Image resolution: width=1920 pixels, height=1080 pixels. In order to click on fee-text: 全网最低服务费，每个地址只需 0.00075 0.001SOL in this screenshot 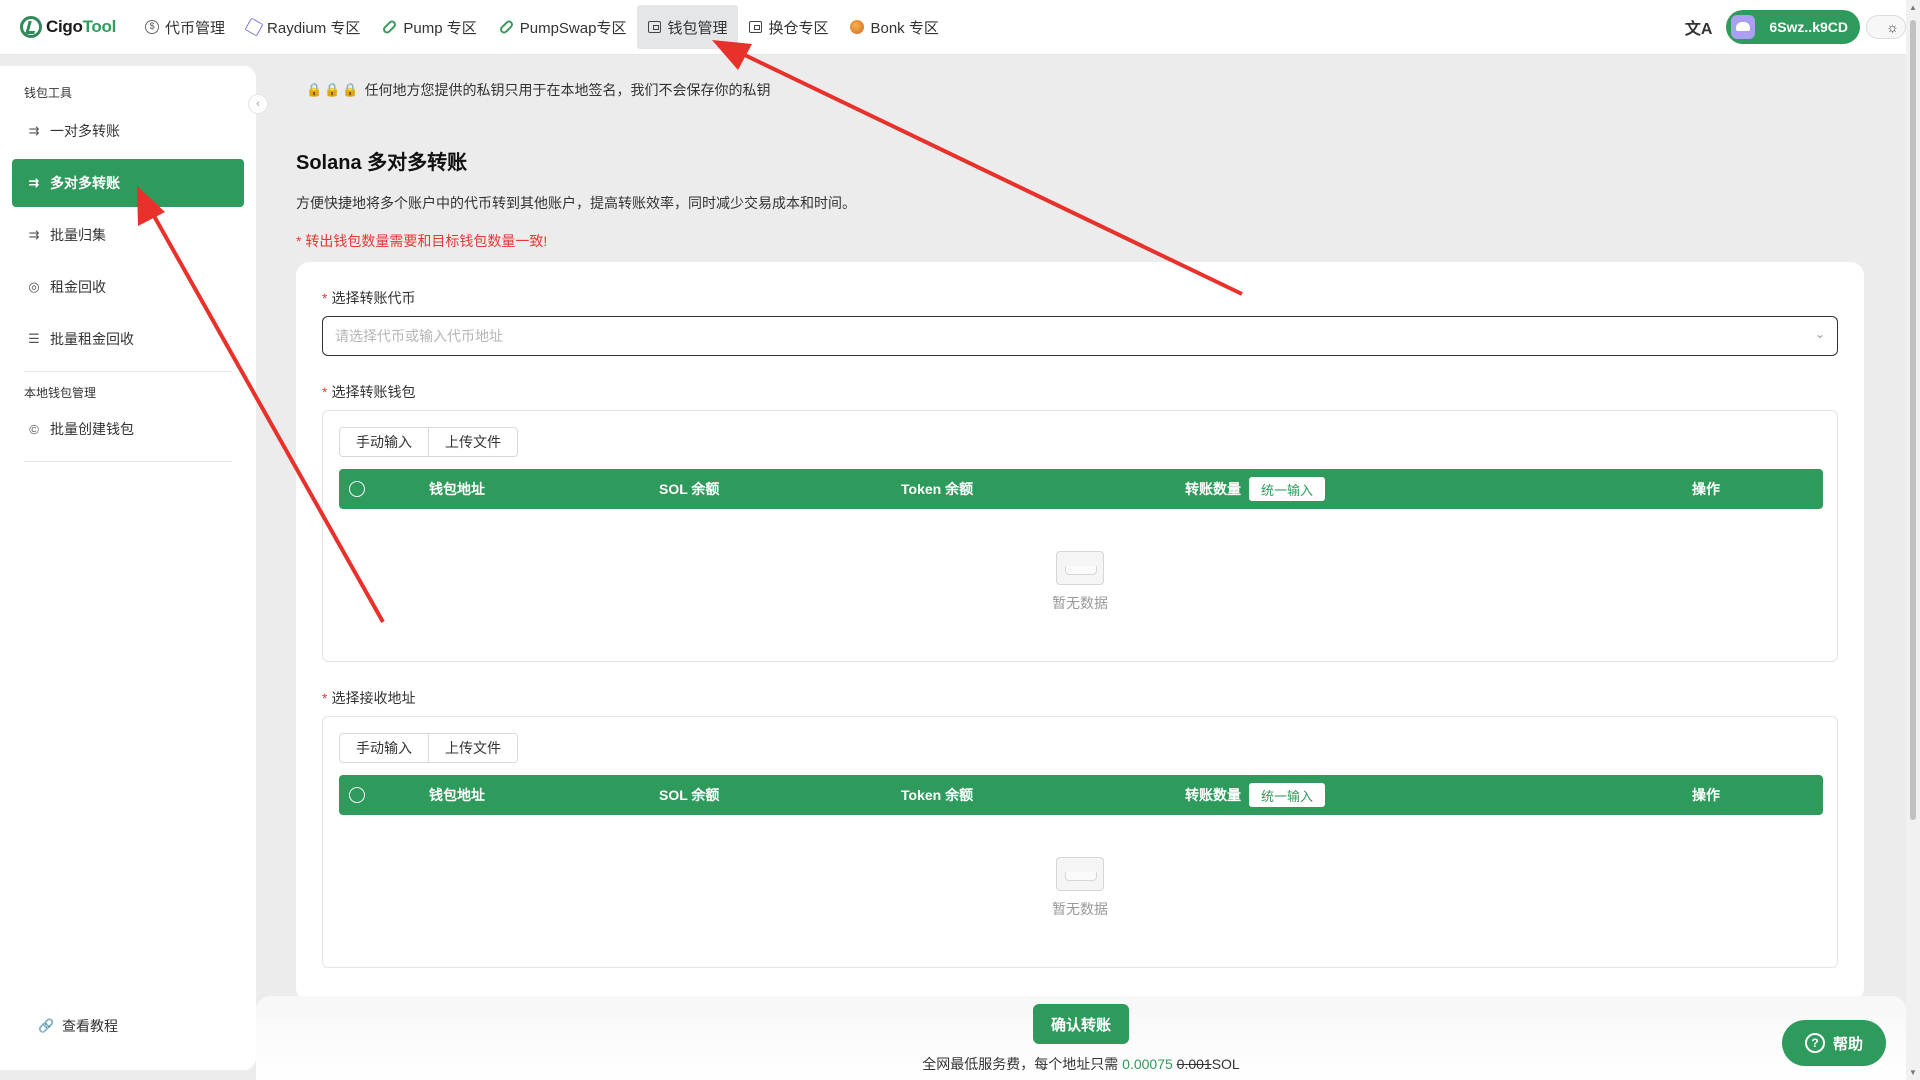, I will do `click(1081, 1064)`.